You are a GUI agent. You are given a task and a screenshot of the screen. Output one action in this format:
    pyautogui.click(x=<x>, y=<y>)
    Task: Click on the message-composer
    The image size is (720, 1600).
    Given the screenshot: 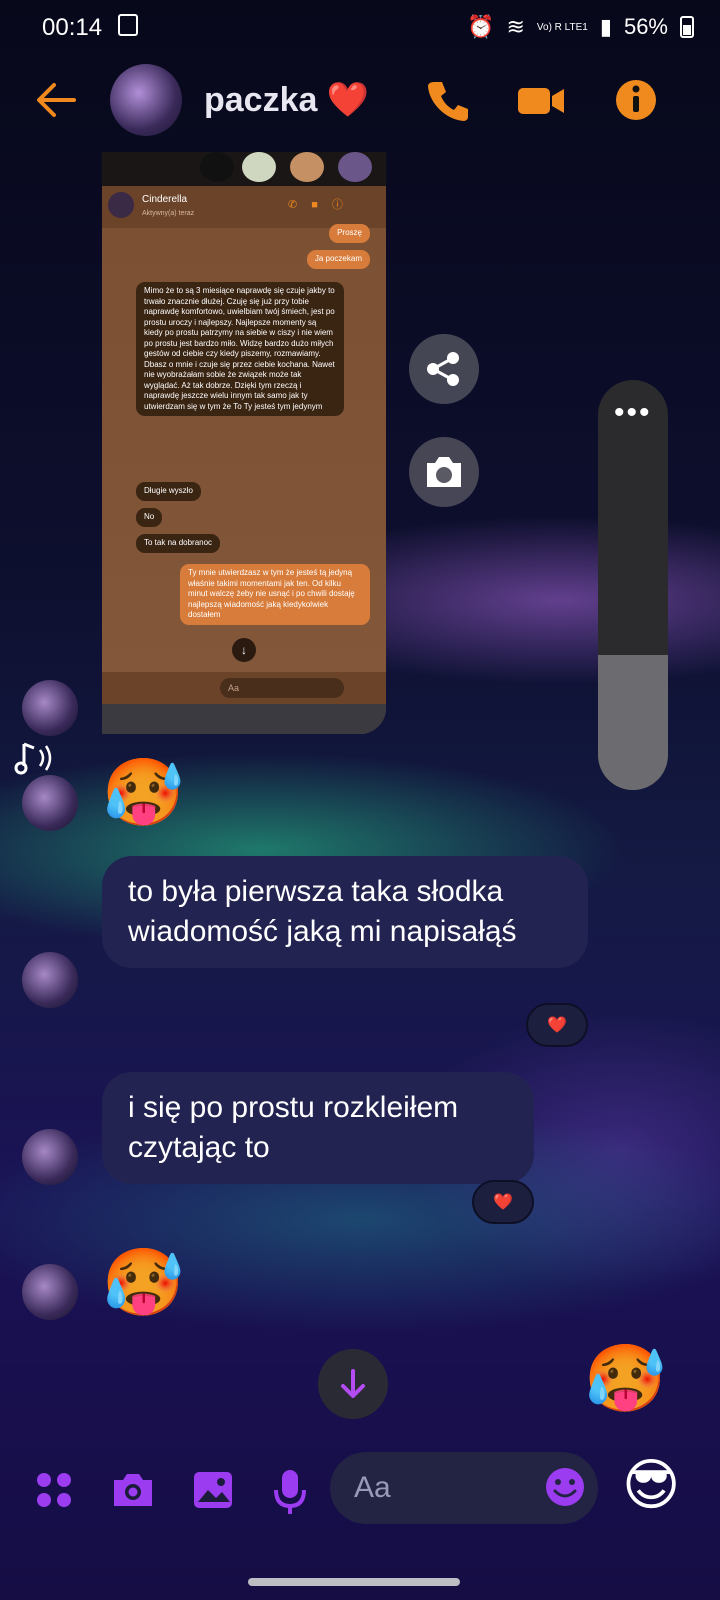 What is the action you would take?
    pyautogui.click(x=464, y=1488)
    